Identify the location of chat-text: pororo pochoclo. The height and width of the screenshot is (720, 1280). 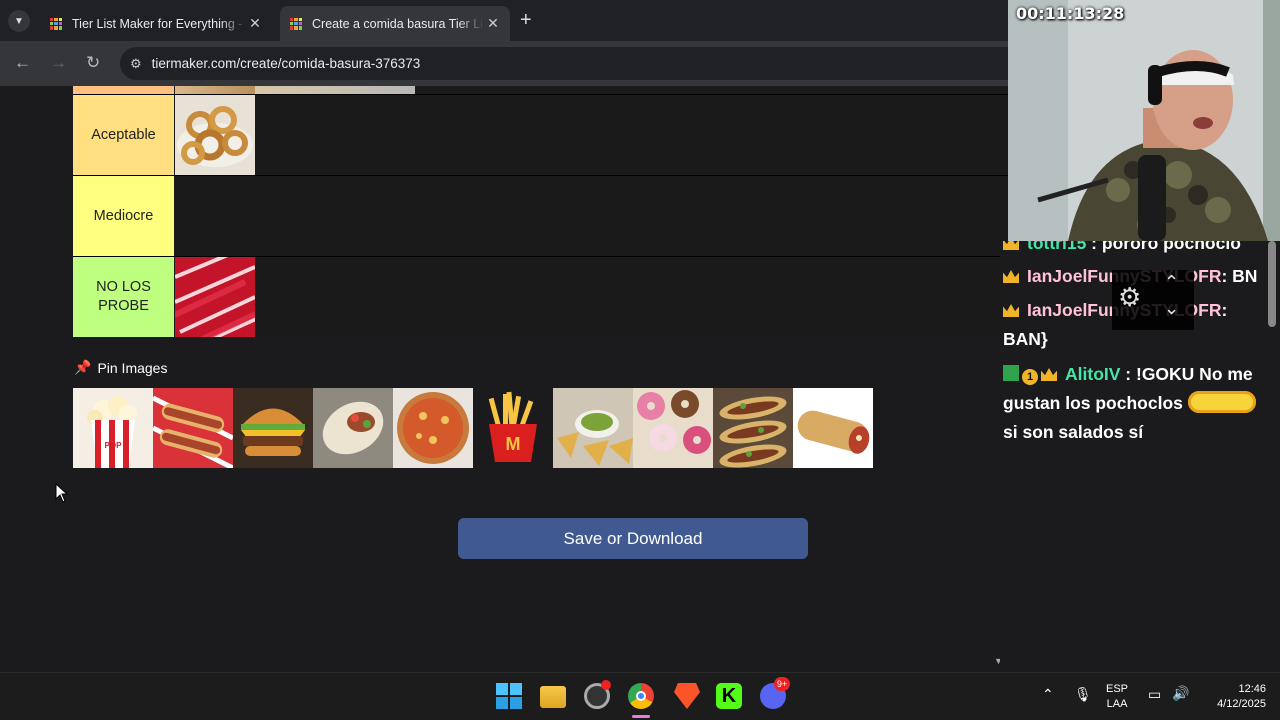
(1171, 247).